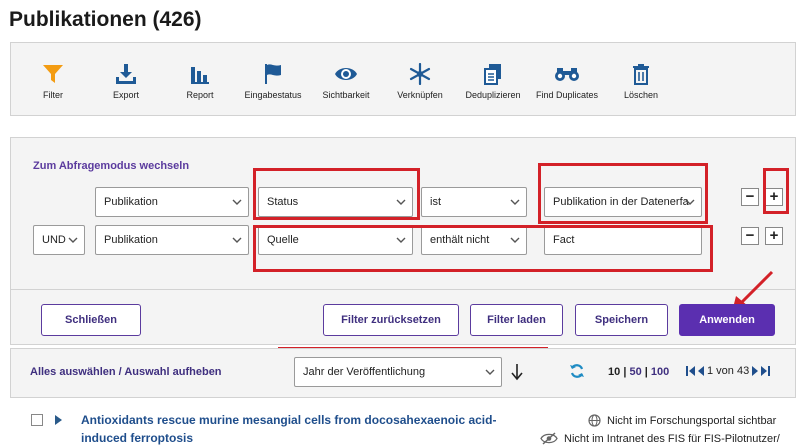 The height and width of the screenshot is (445, 800). I want to click on row1-value-select: Publikation in der Datenerfa, so click(623, 202).